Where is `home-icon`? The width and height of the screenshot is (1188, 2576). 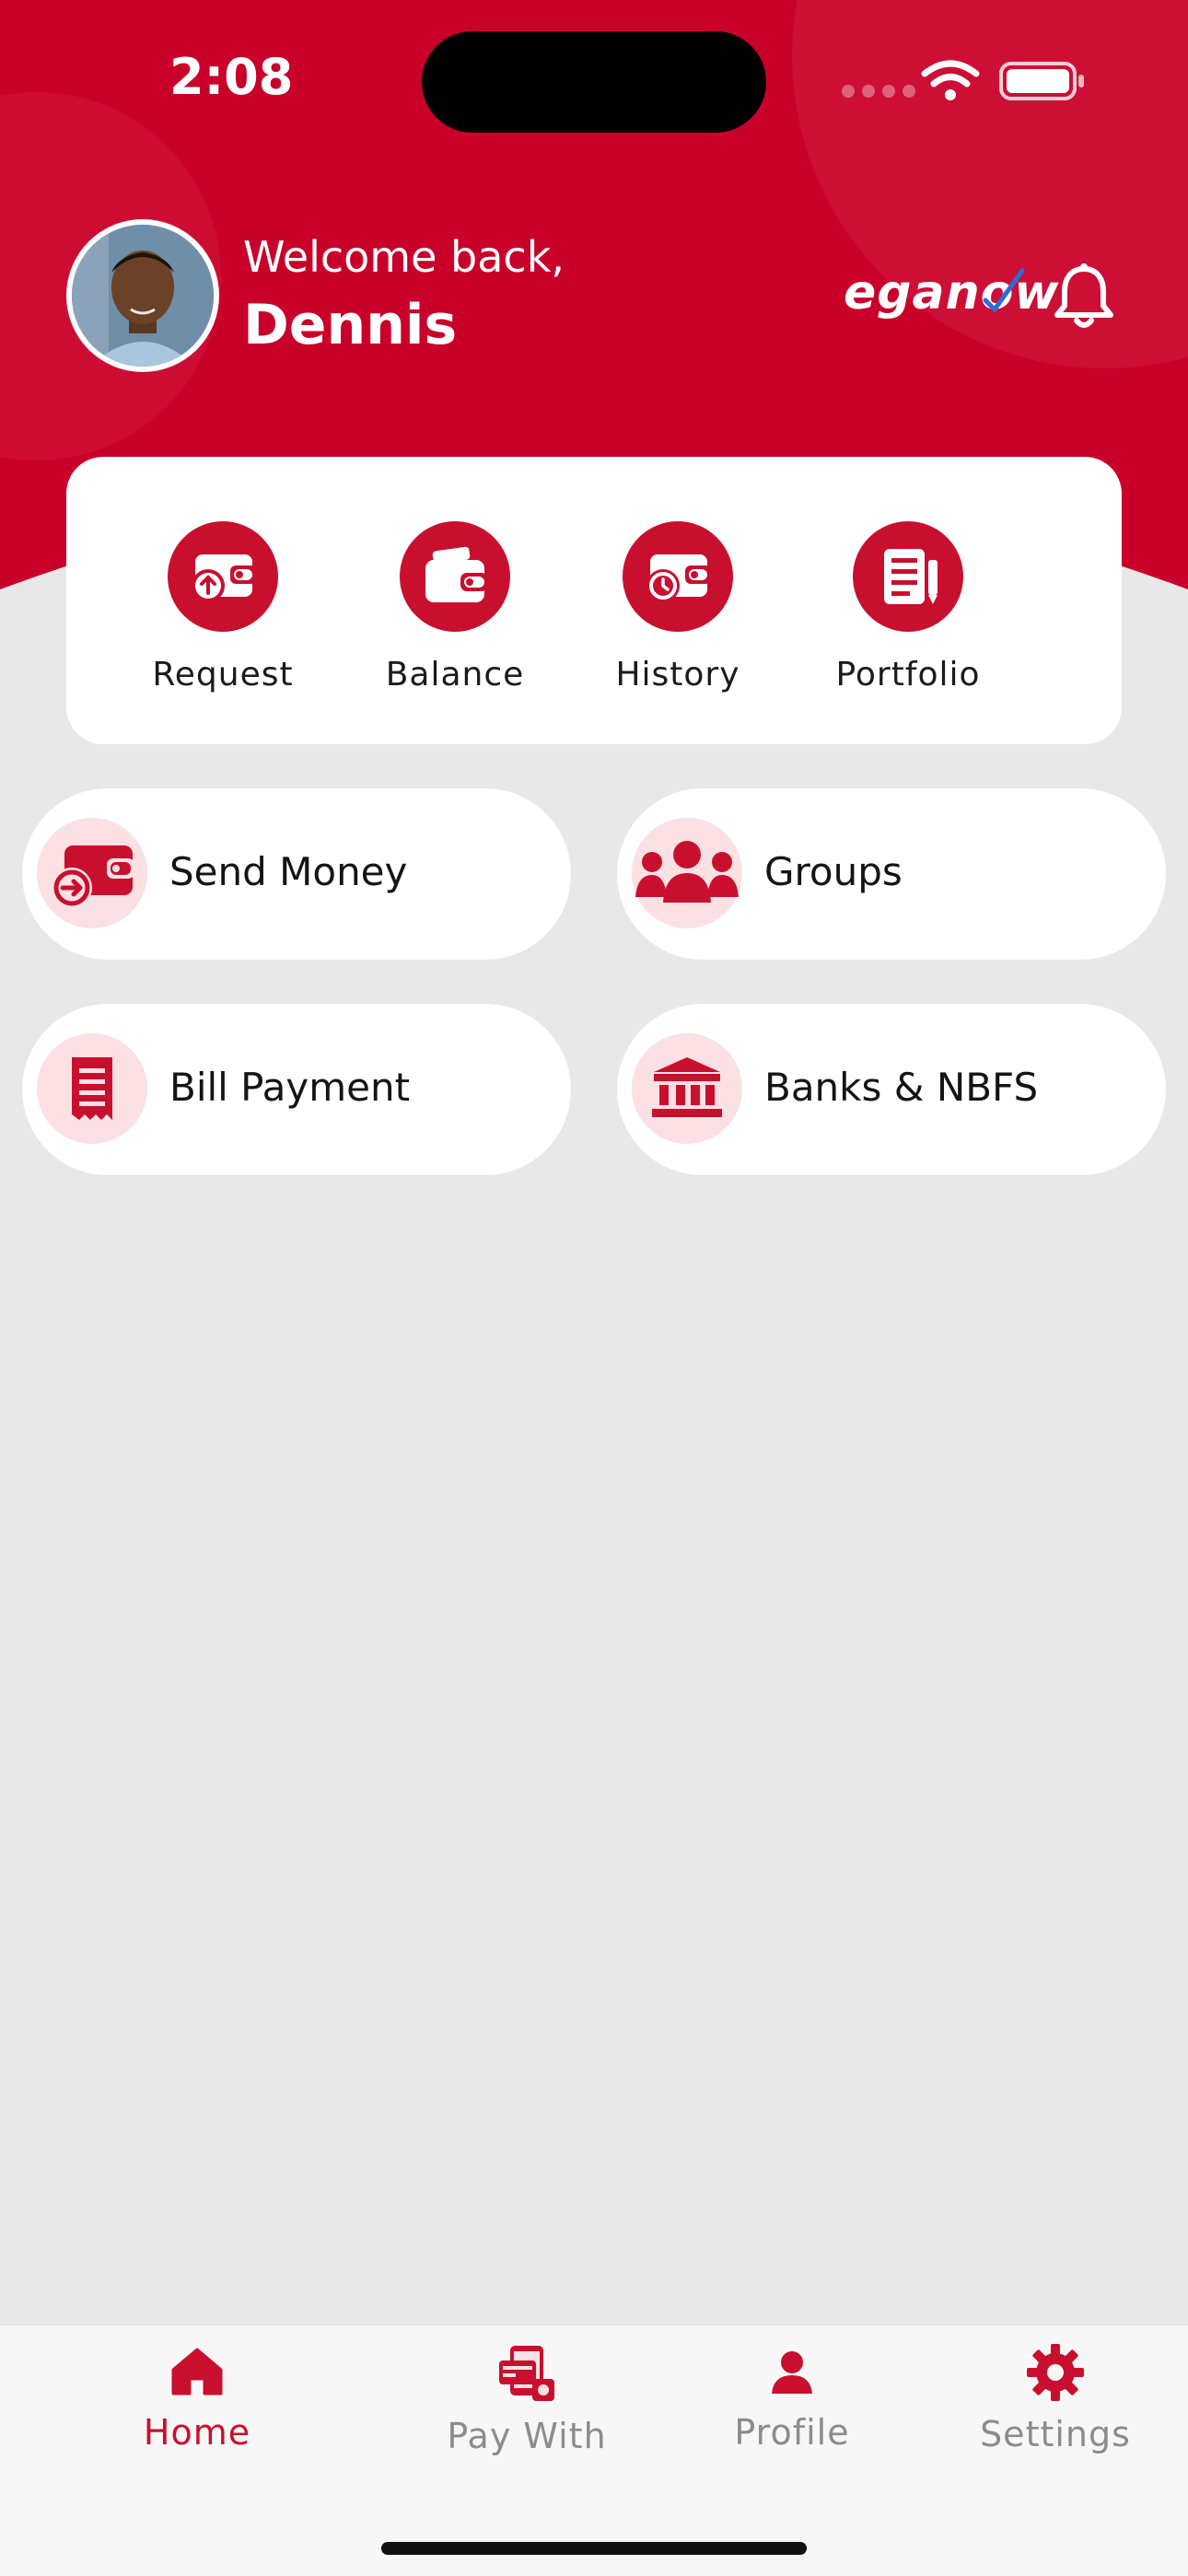
home-icon is located at coordinates (197, 2371).